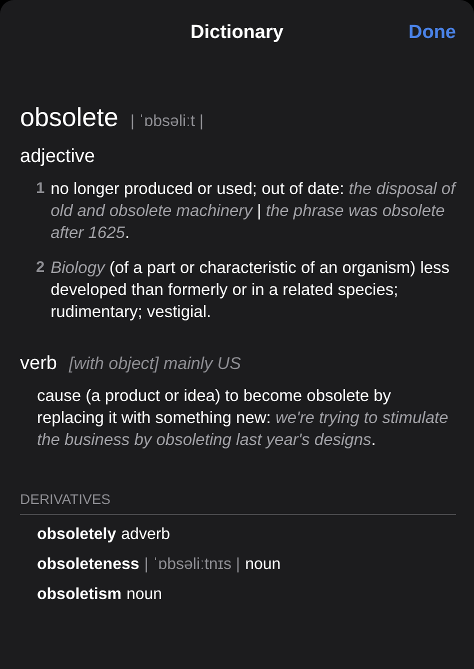 Image resolution: width=474 pixels, height=669 pixels. Describe the element at coordinates (192, 565) in the screenshot. I see `derivative-pronunciation: | ˈɒbsəliːtnɪs |` at that location.